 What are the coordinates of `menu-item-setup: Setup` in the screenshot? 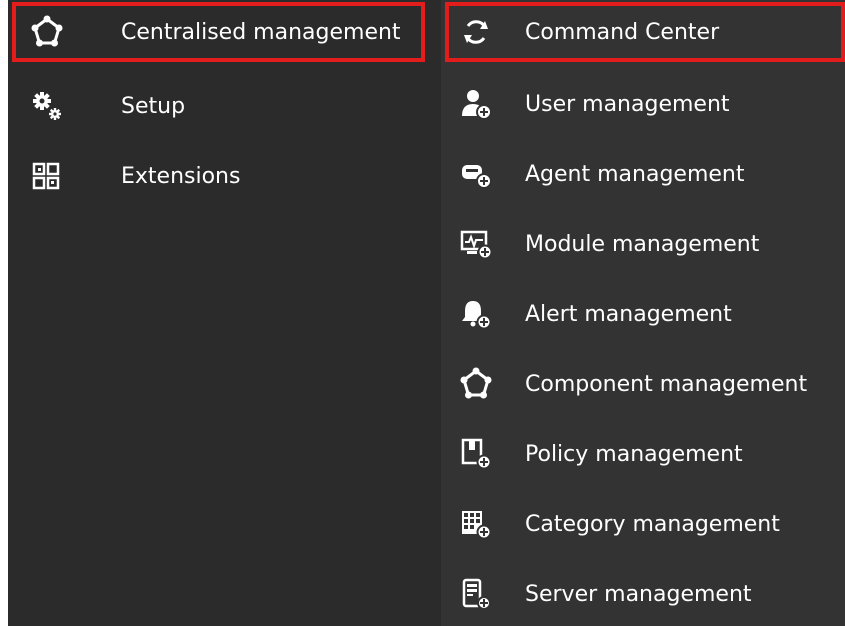 It's located at (218, 106).